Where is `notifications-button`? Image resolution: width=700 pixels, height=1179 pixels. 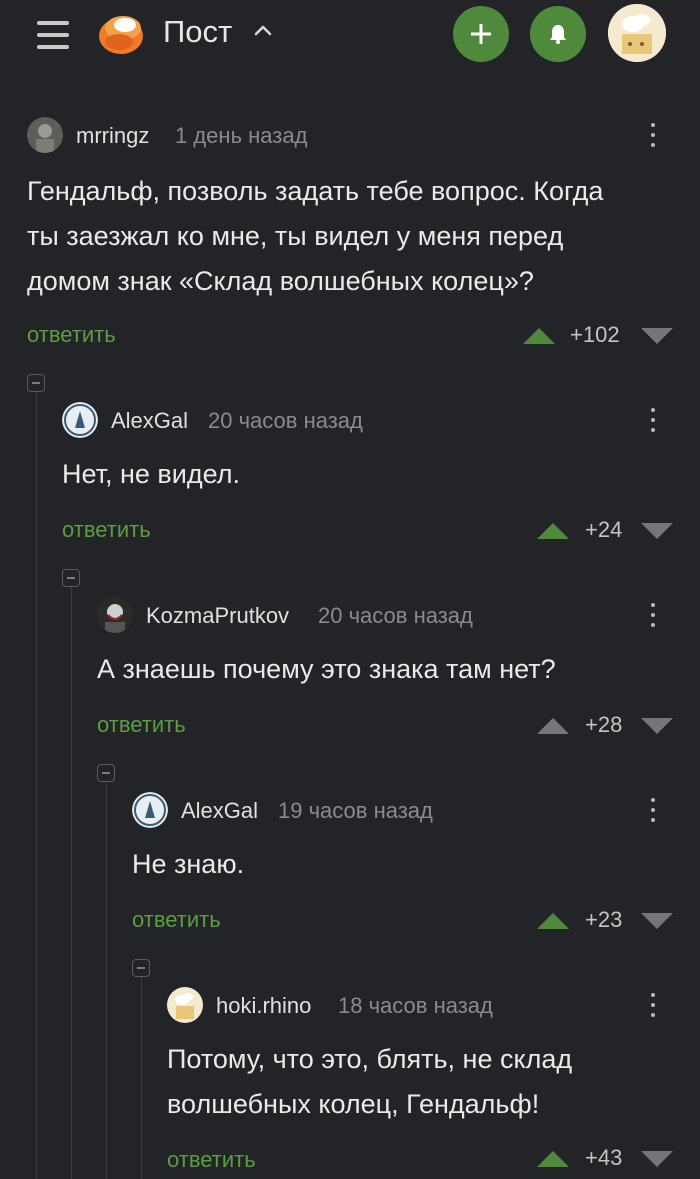 notifications-button is located at coordinates (558, 34).